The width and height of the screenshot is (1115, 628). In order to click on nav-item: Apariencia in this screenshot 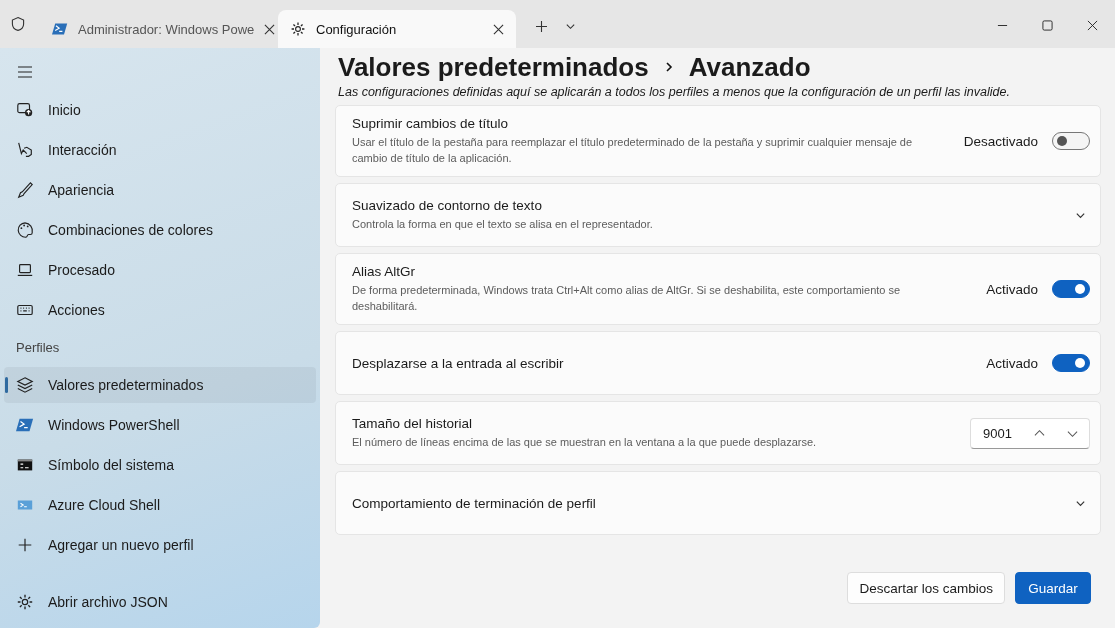, I will do `click(160, 190)`.